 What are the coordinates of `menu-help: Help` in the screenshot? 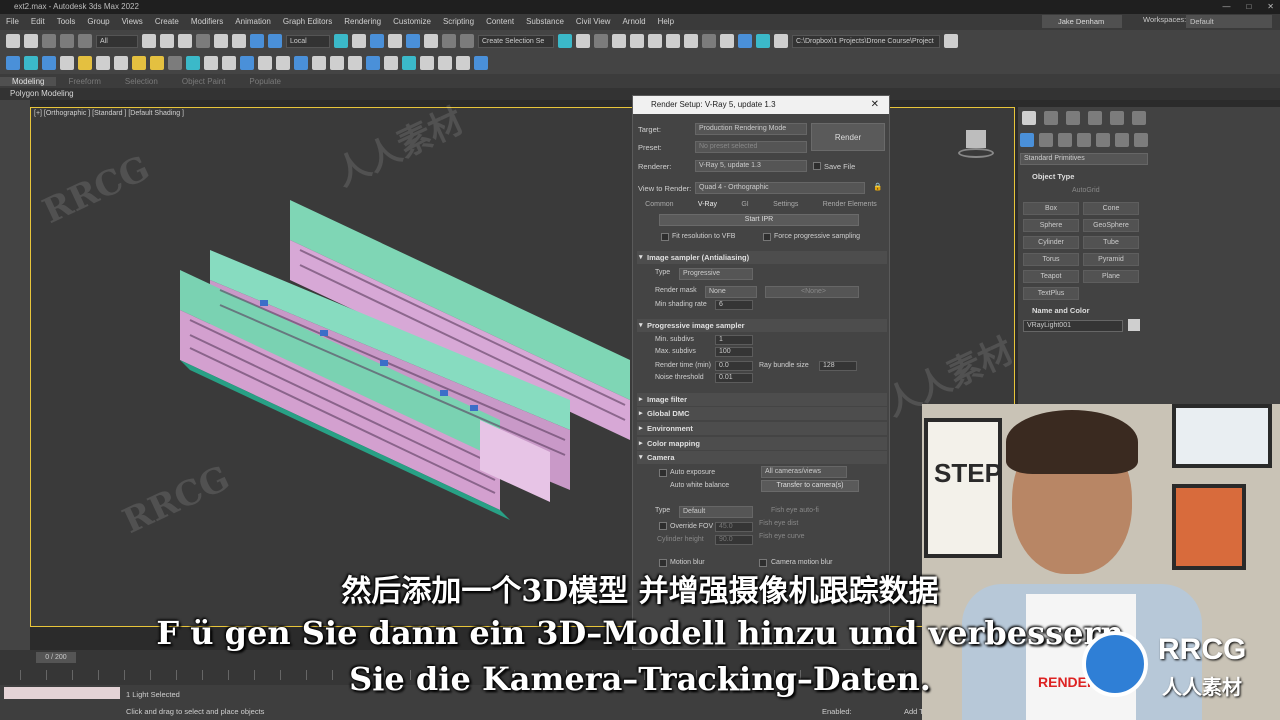 It's located at (666, 22).